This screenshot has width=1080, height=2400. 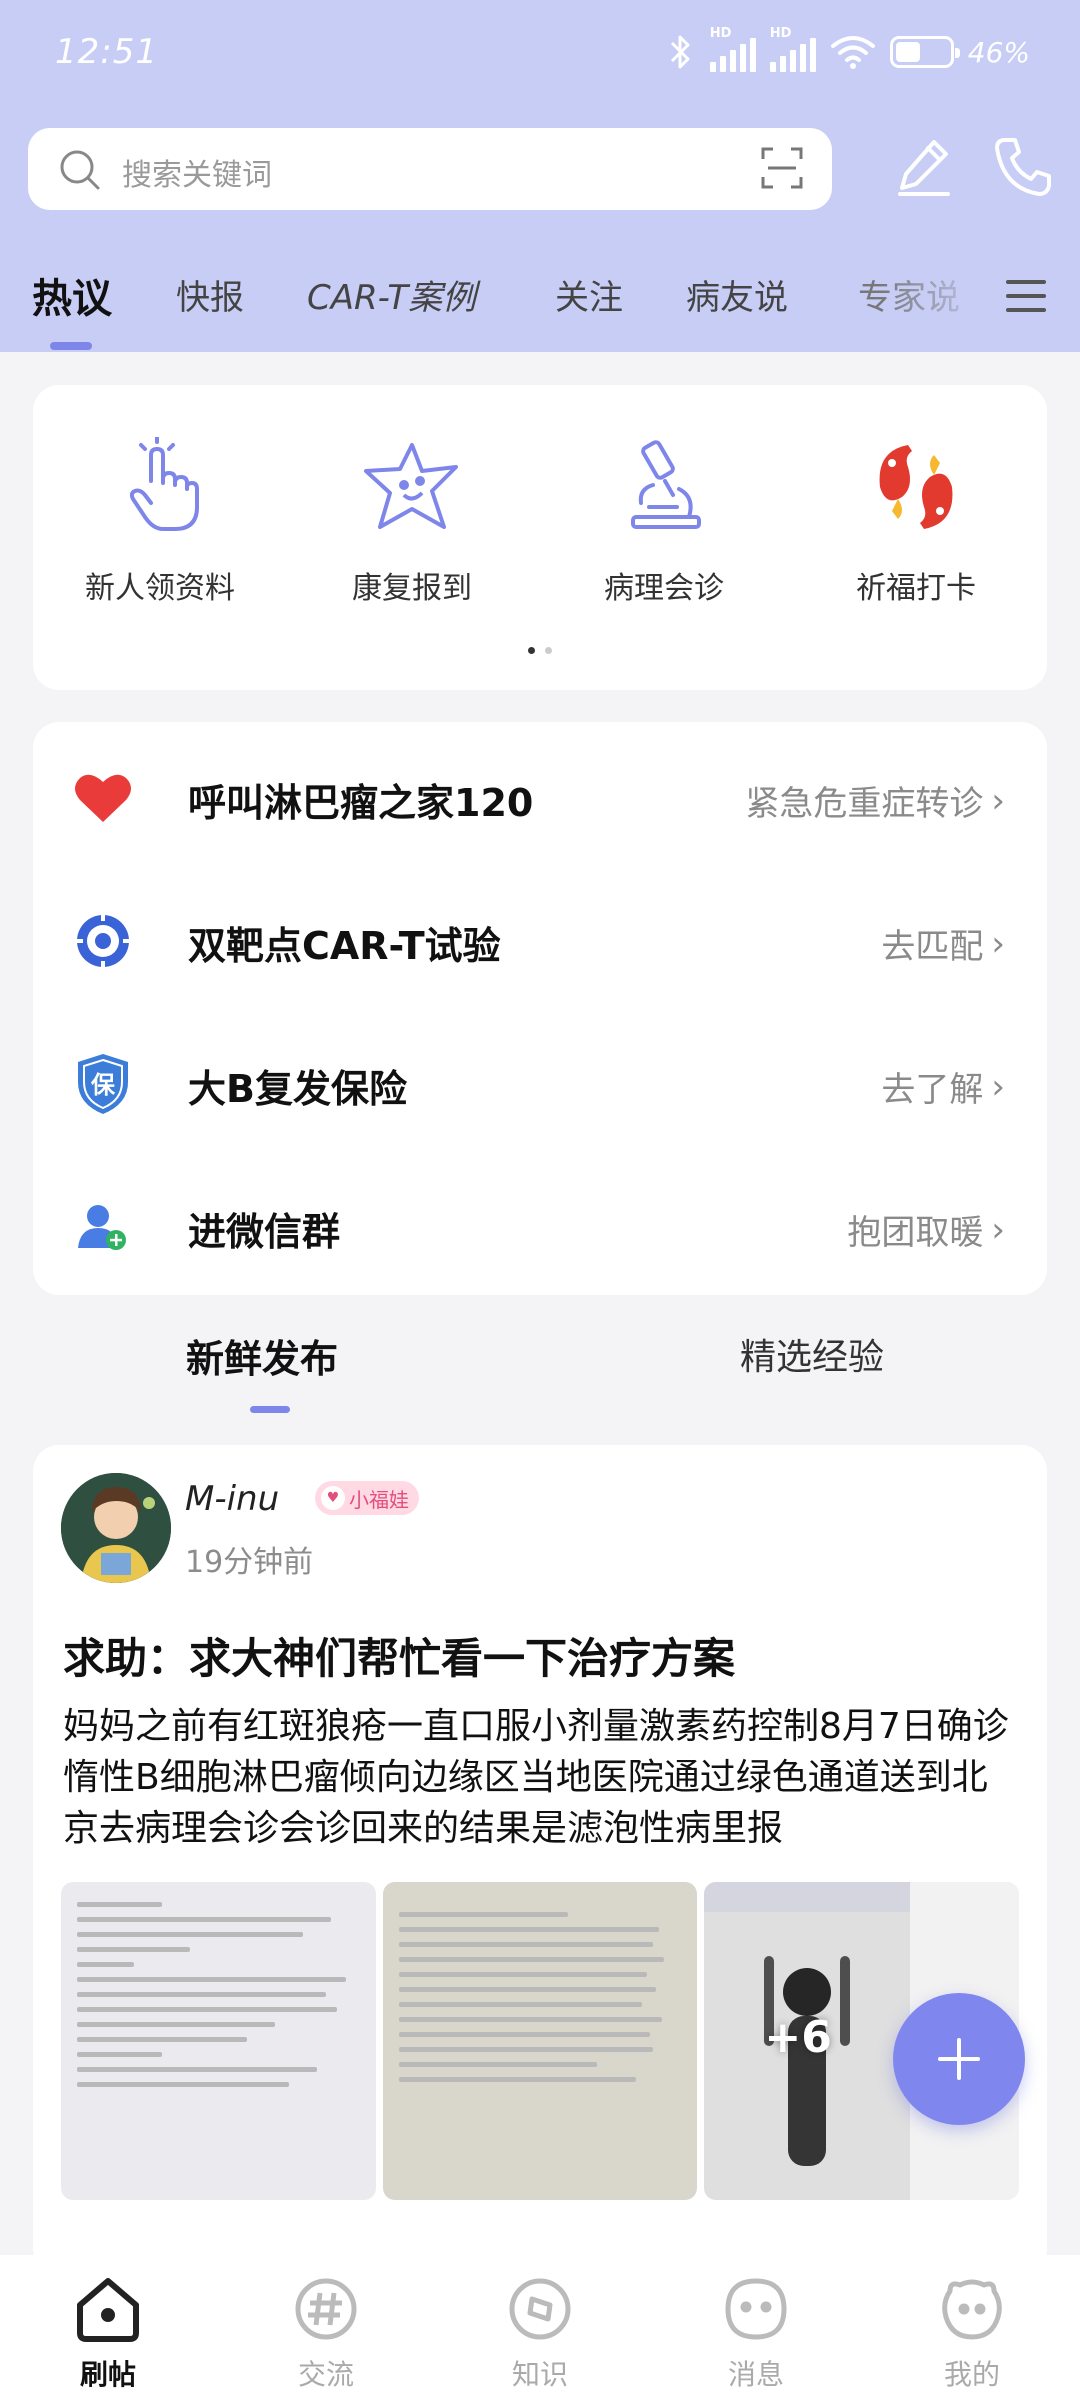 I want to click on wifi-icon, so click(x=853, y=52).